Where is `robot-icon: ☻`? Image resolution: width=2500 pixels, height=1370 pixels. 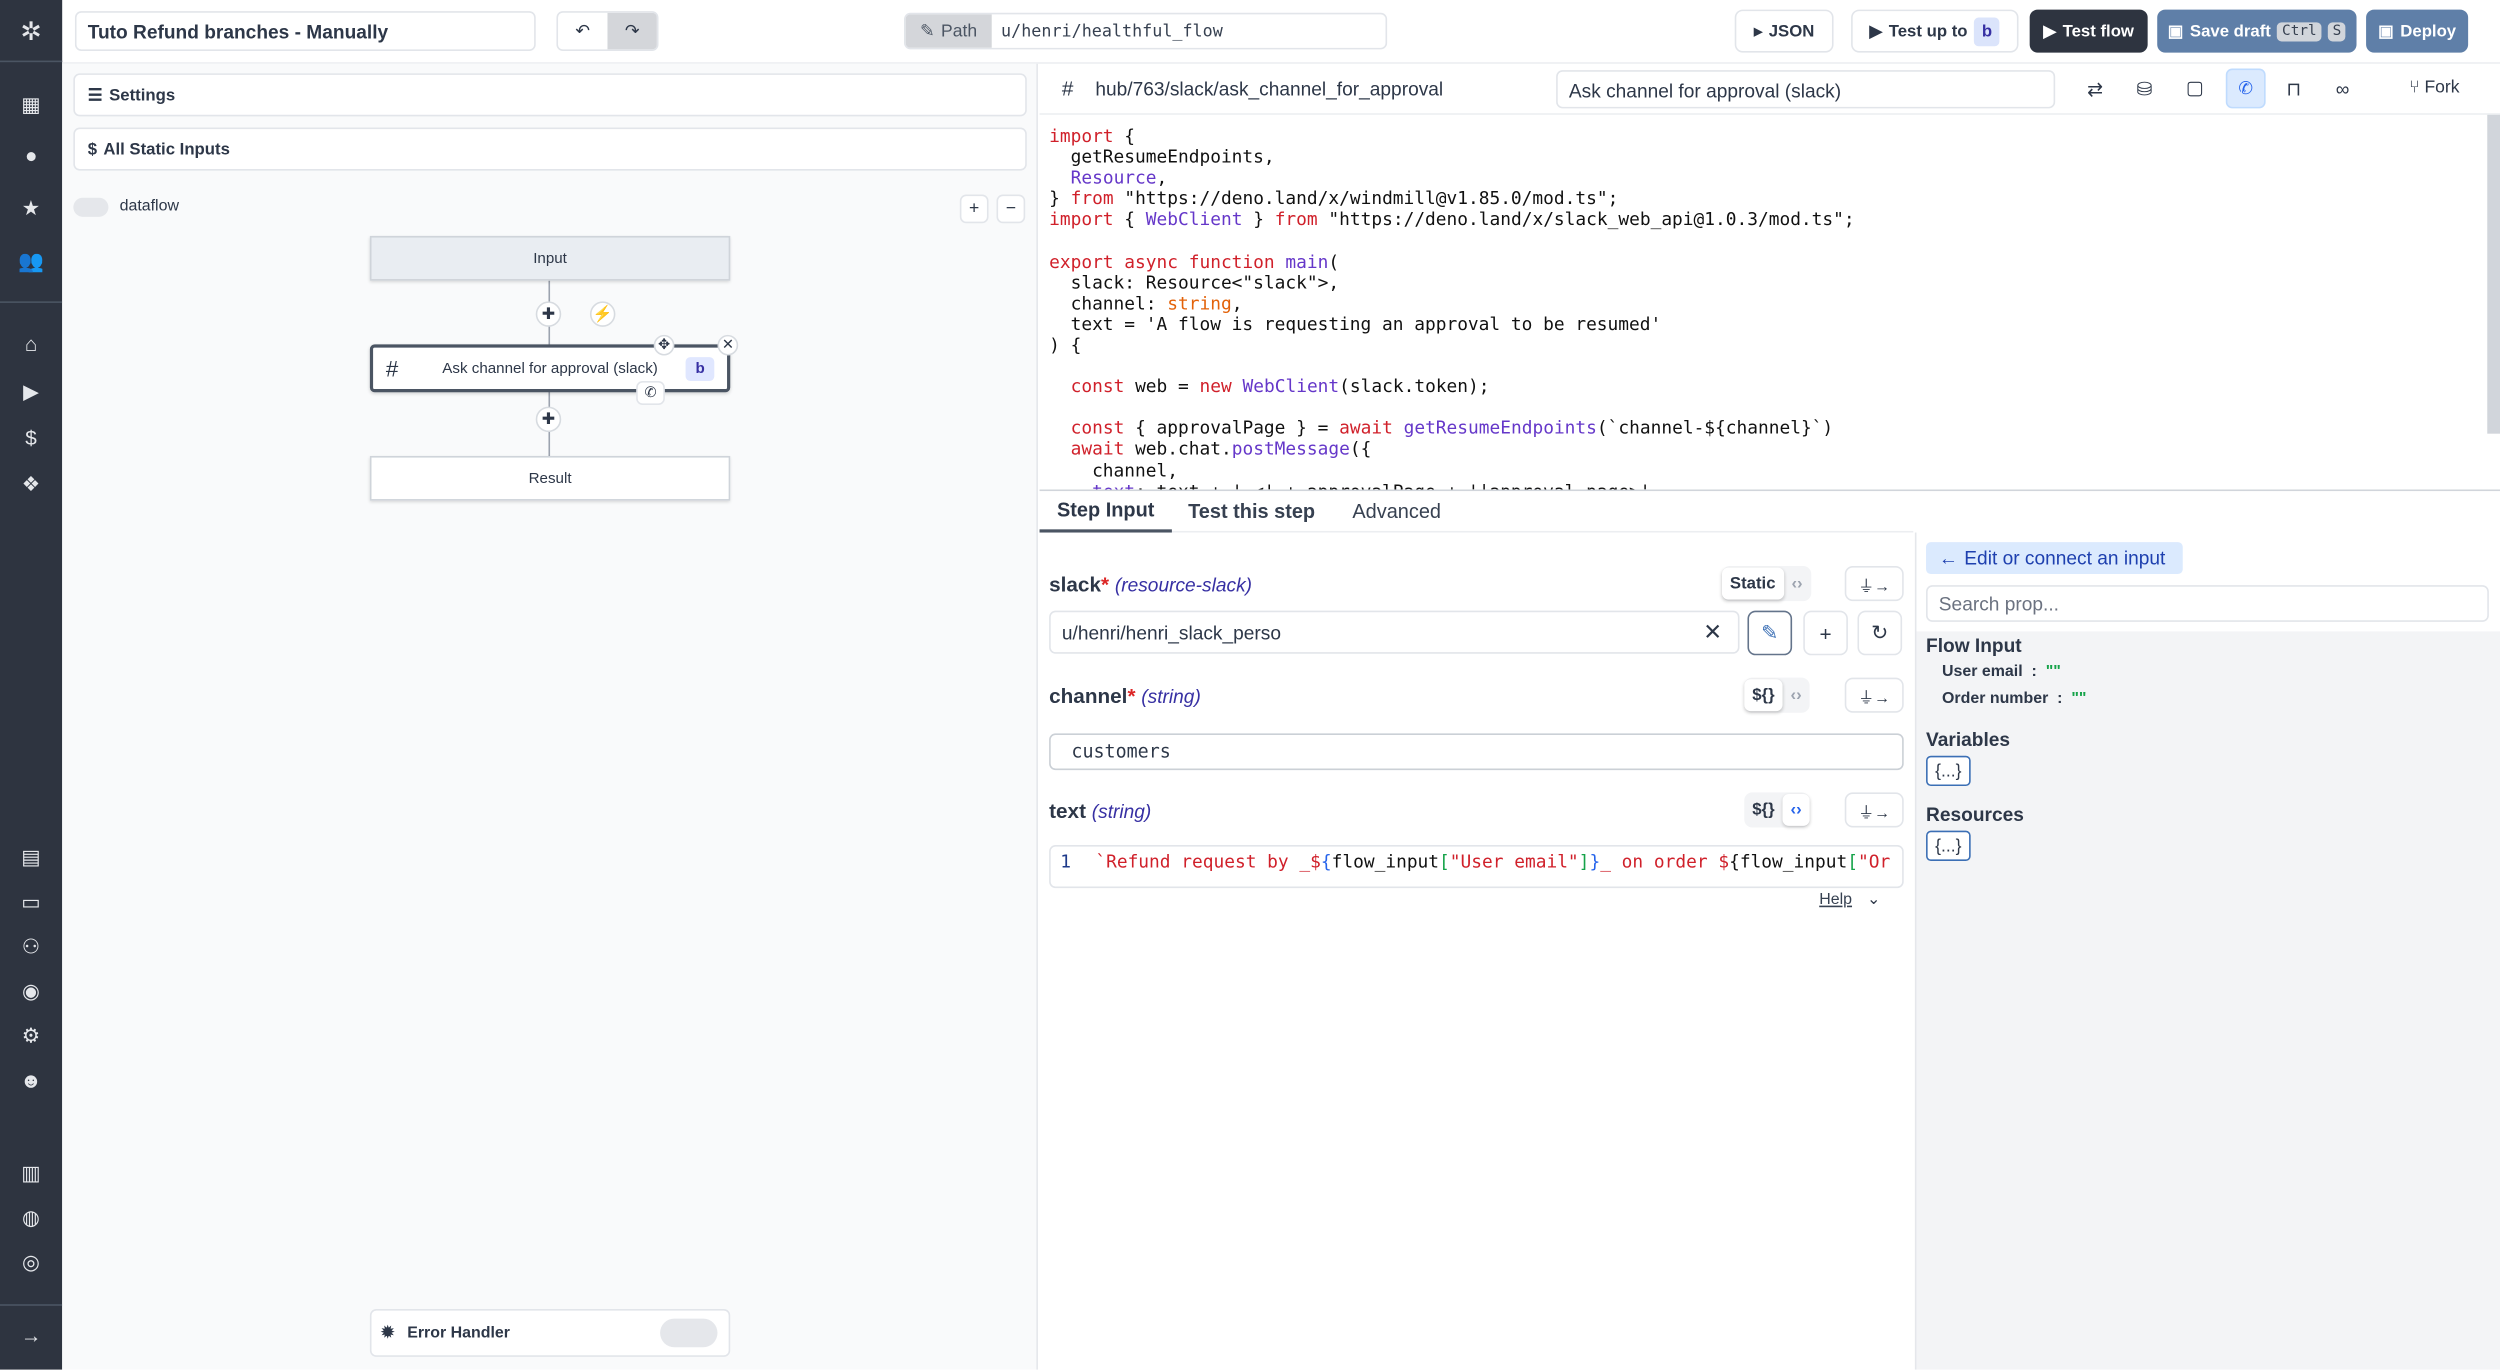
robot-icon: ☻ is located at coordinates (31, 1080).